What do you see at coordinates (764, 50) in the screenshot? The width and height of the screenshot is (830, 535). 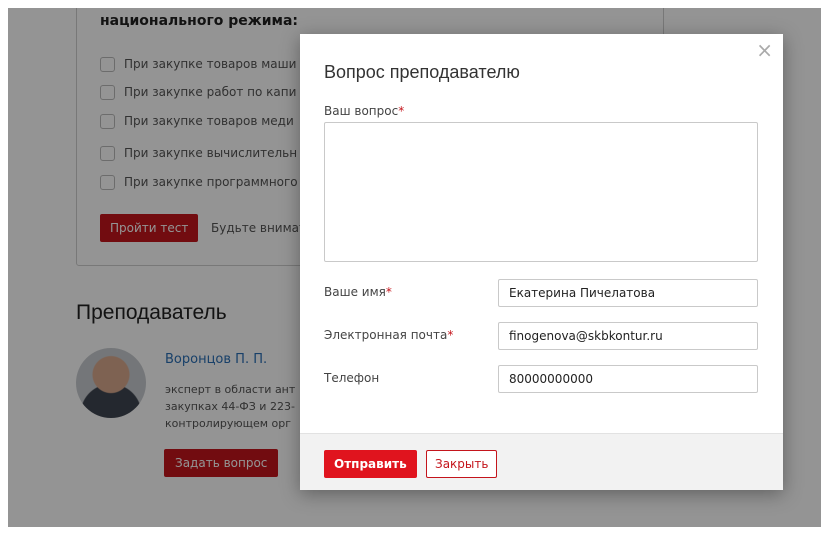 I see `close-icon: ×` at bounding box center [764, 50].